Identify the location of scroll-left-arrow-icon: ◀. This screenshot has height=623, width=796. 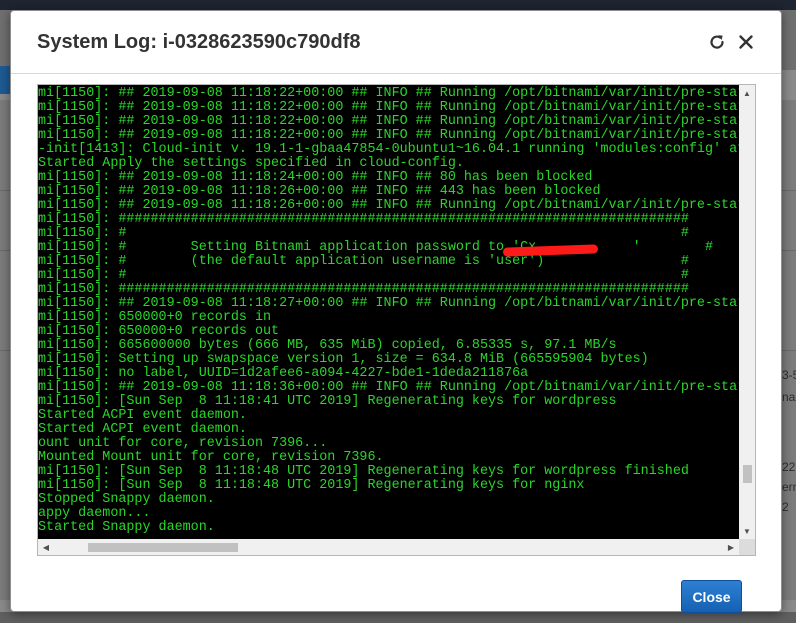
(46, 547).